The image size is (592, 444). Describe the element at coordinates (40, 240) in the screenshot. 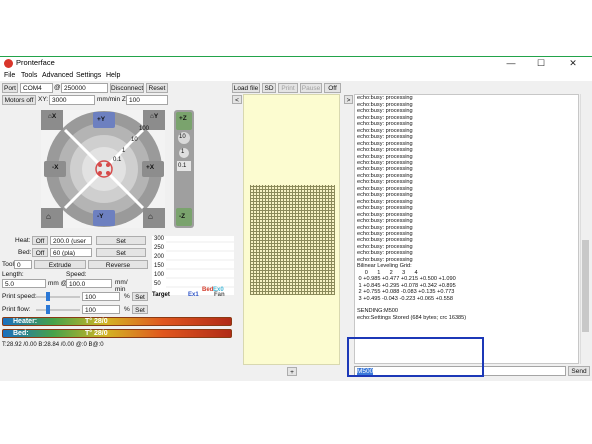

I see `heat-off-button: Off` at that location.